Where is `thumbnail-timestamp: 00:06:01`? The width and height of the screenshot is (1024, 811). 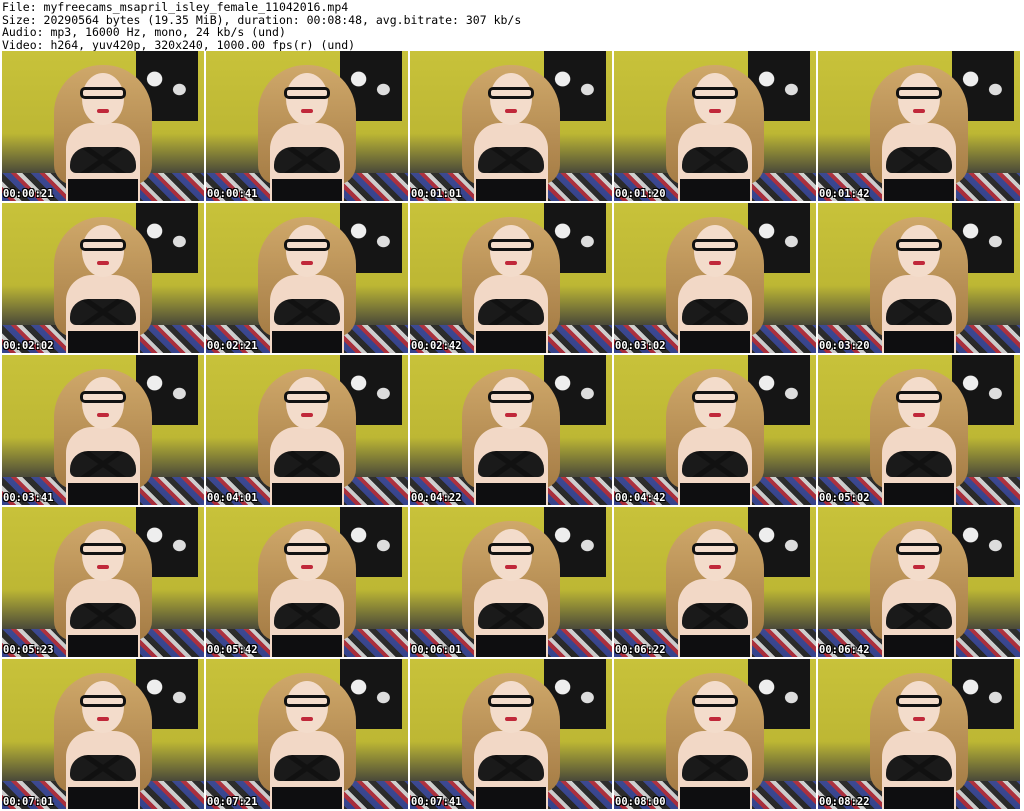
thumbnail-timestamp: 00:06:01 is located at coordinates (436, 650).